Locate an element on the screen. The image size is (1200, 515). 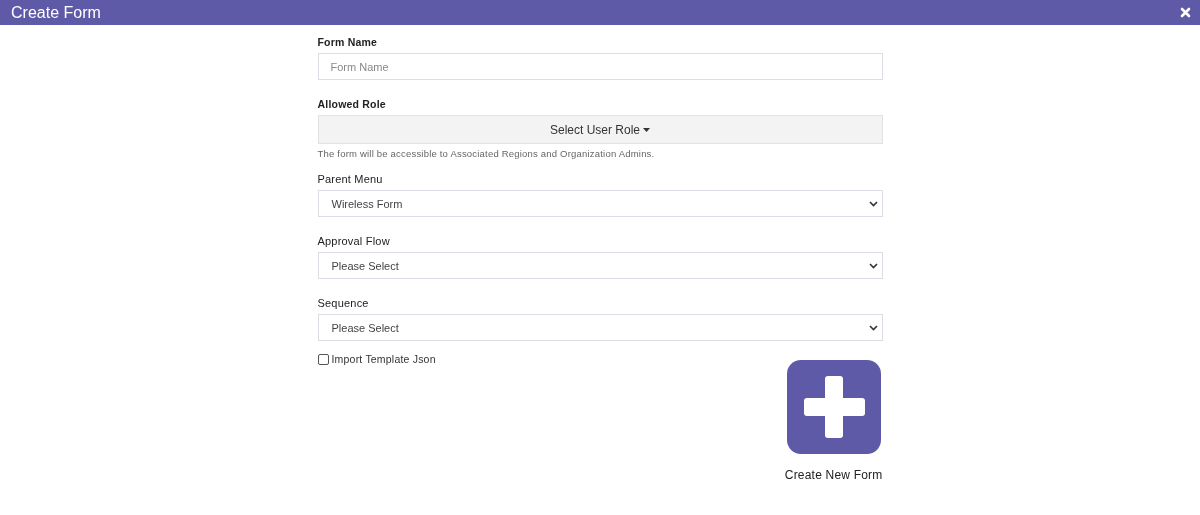
caret-icon is located at coordinates (646, 129).